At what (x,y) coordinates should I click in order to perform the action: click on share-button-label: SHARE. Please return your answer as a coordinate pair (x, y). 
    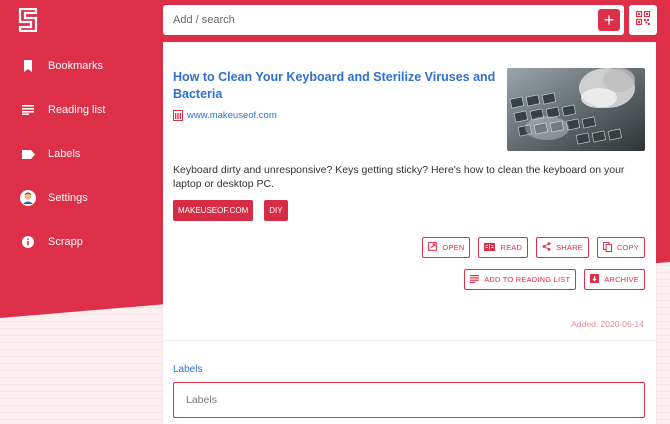
    Looking at the image, I should click on (569, 247).